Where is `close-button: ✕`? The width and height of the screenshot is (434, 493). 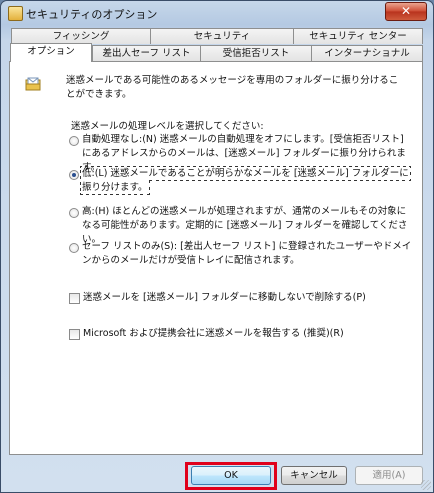 close-button: ✕ is located at coordinates (406, 11).